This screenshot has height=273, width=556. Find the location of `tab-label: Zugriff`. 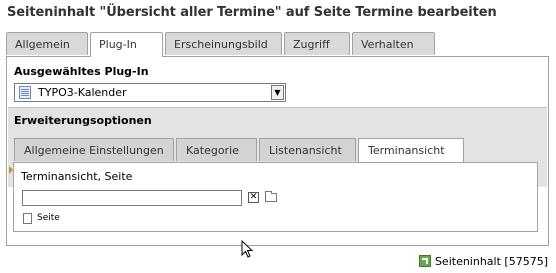

tab-label: Zugriff is located at coordinates (311, 44).